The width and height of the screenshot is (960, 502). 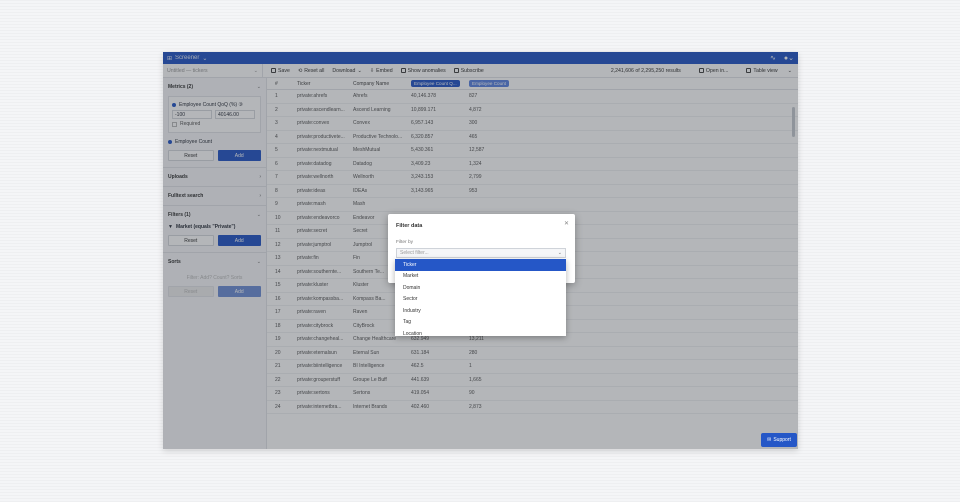 What do you see at coordinates (405, 242) in the screenshot?
I see `filter-by-label: Filter by` at bounding box center [405, 242].